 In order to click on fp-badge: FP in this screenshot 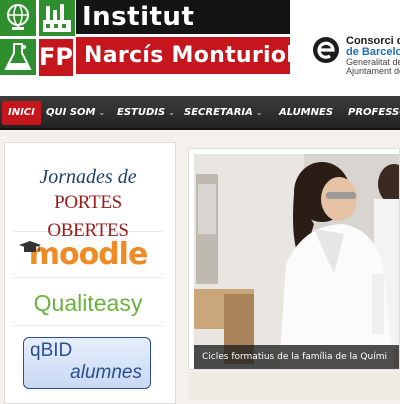, I will do `click(56, 57)`.